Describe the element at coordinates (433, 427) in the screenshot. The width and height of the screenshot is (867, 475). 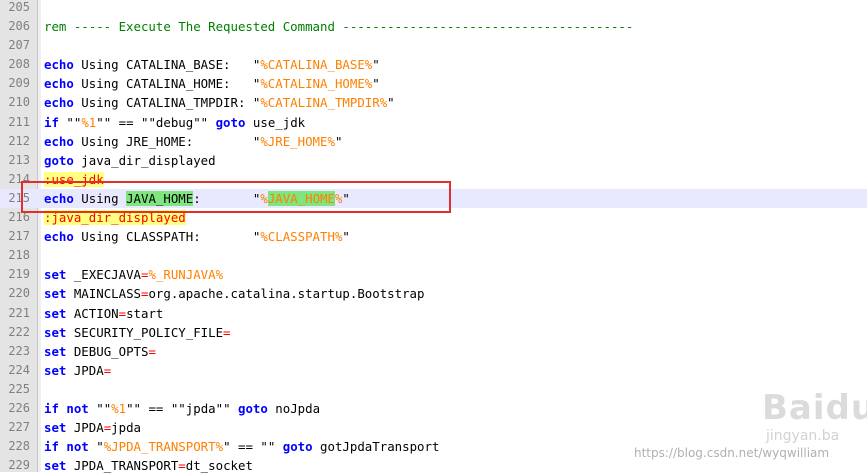
I see `code-line: 227 set JPDA=jpda` at that location.